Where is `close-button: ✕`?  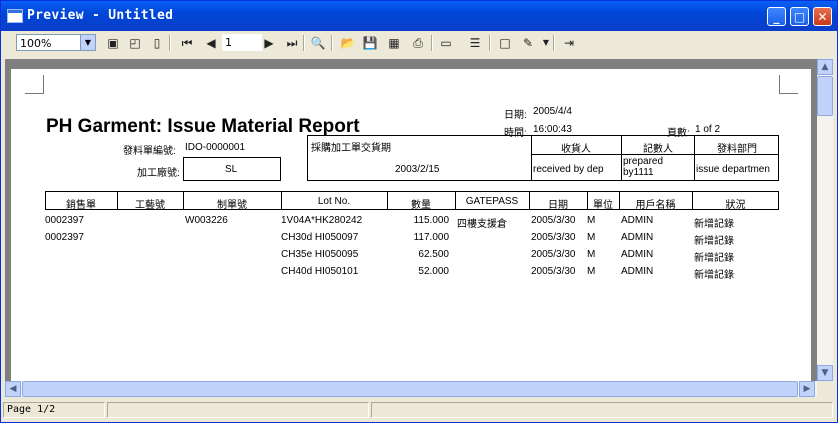
close-button: ✕ is located at coordinates (822, 16).